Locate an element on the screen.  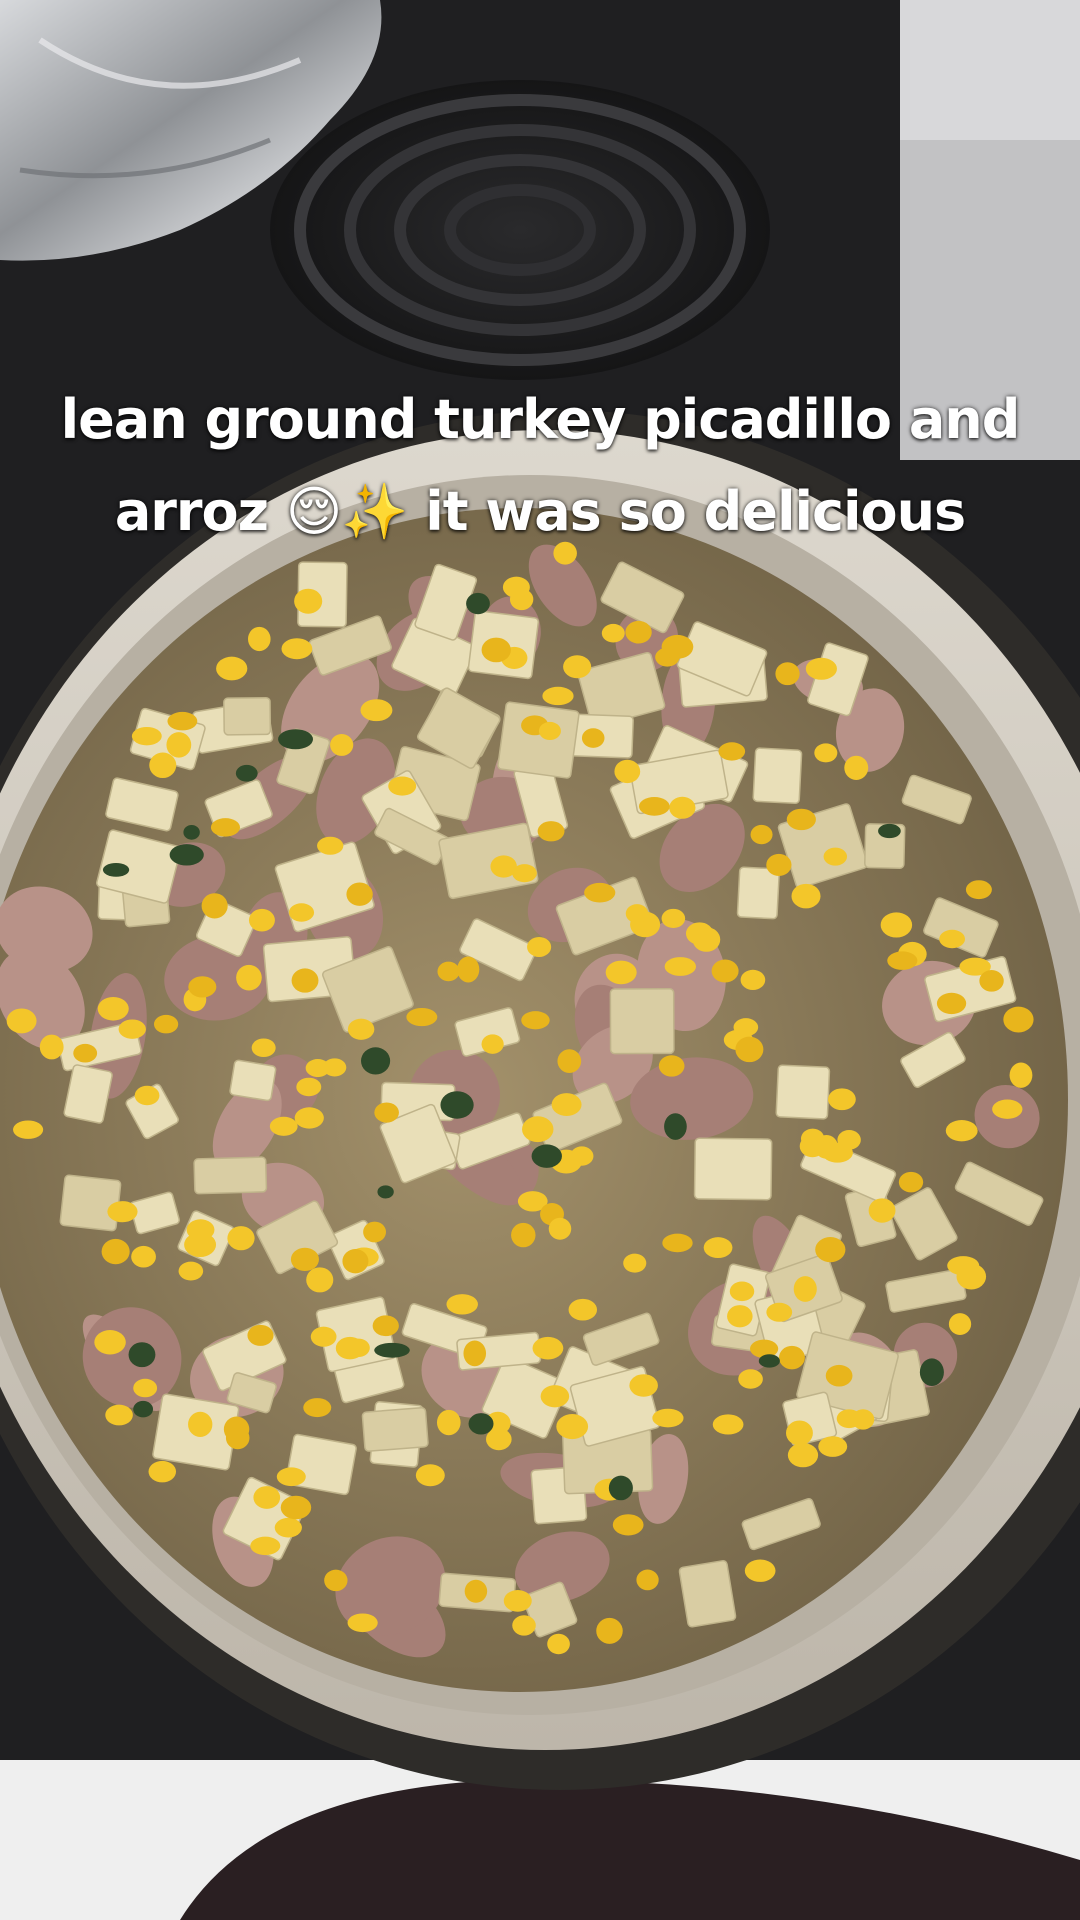
stove-burner-icon is located at coordinates (520, 230).